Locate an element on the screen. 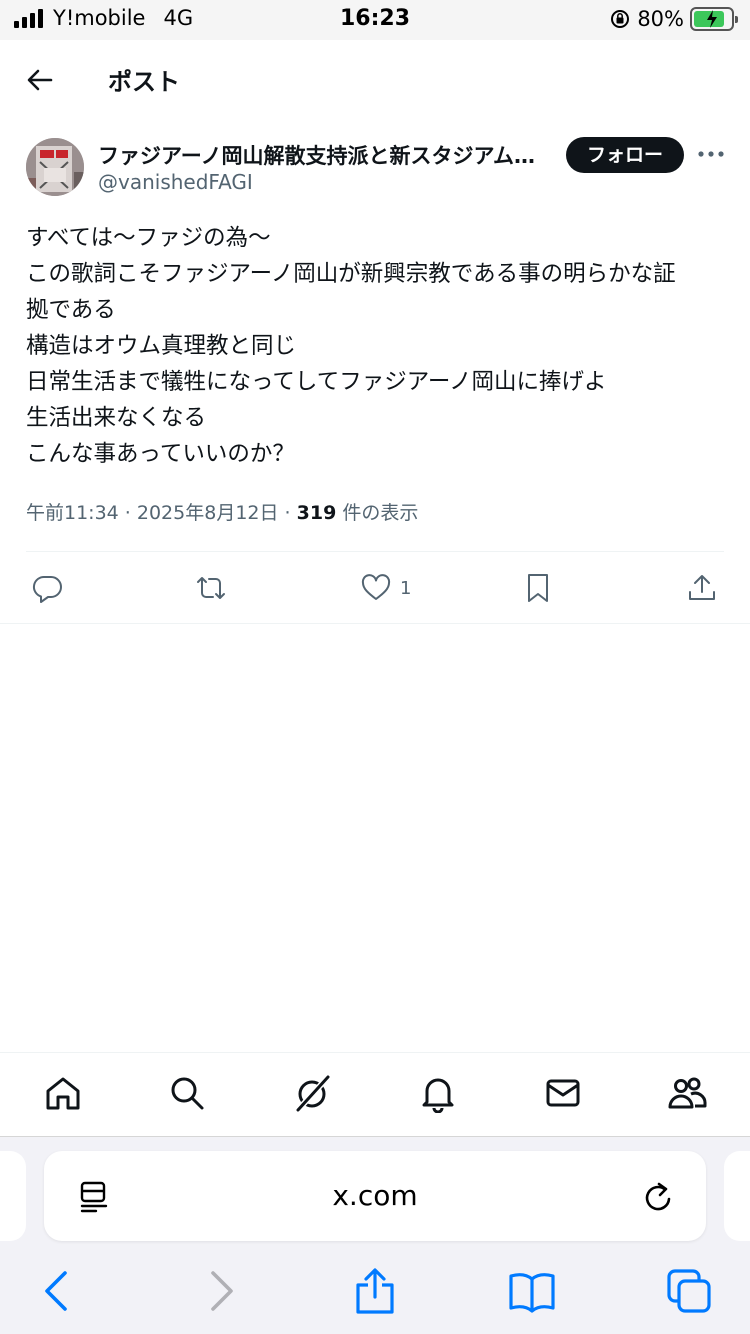 This screenshot has width=750, height=1334. next-tab-card is located at coordinates (737, 1196).